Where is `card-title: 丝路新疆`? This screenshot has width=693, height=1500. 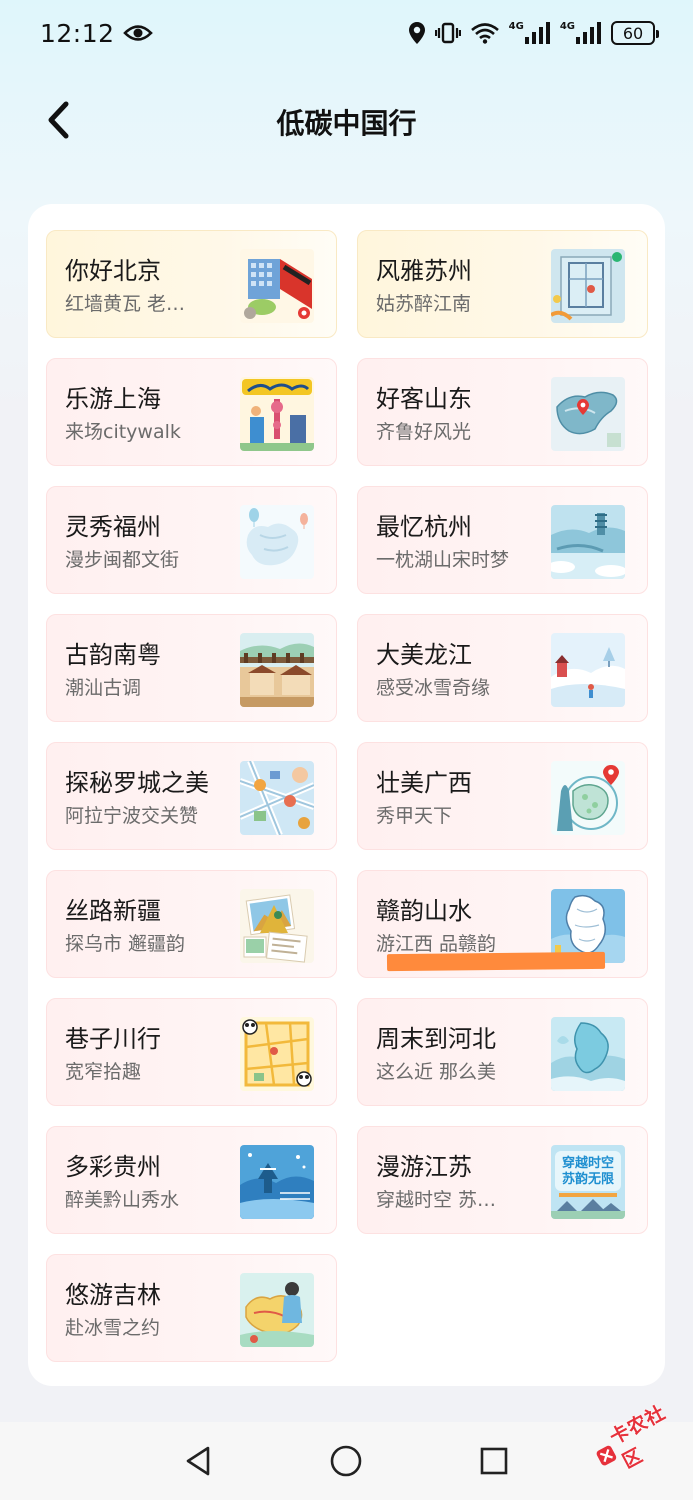
card-title: 丝路新疆 is located at coordinates (113, 911).